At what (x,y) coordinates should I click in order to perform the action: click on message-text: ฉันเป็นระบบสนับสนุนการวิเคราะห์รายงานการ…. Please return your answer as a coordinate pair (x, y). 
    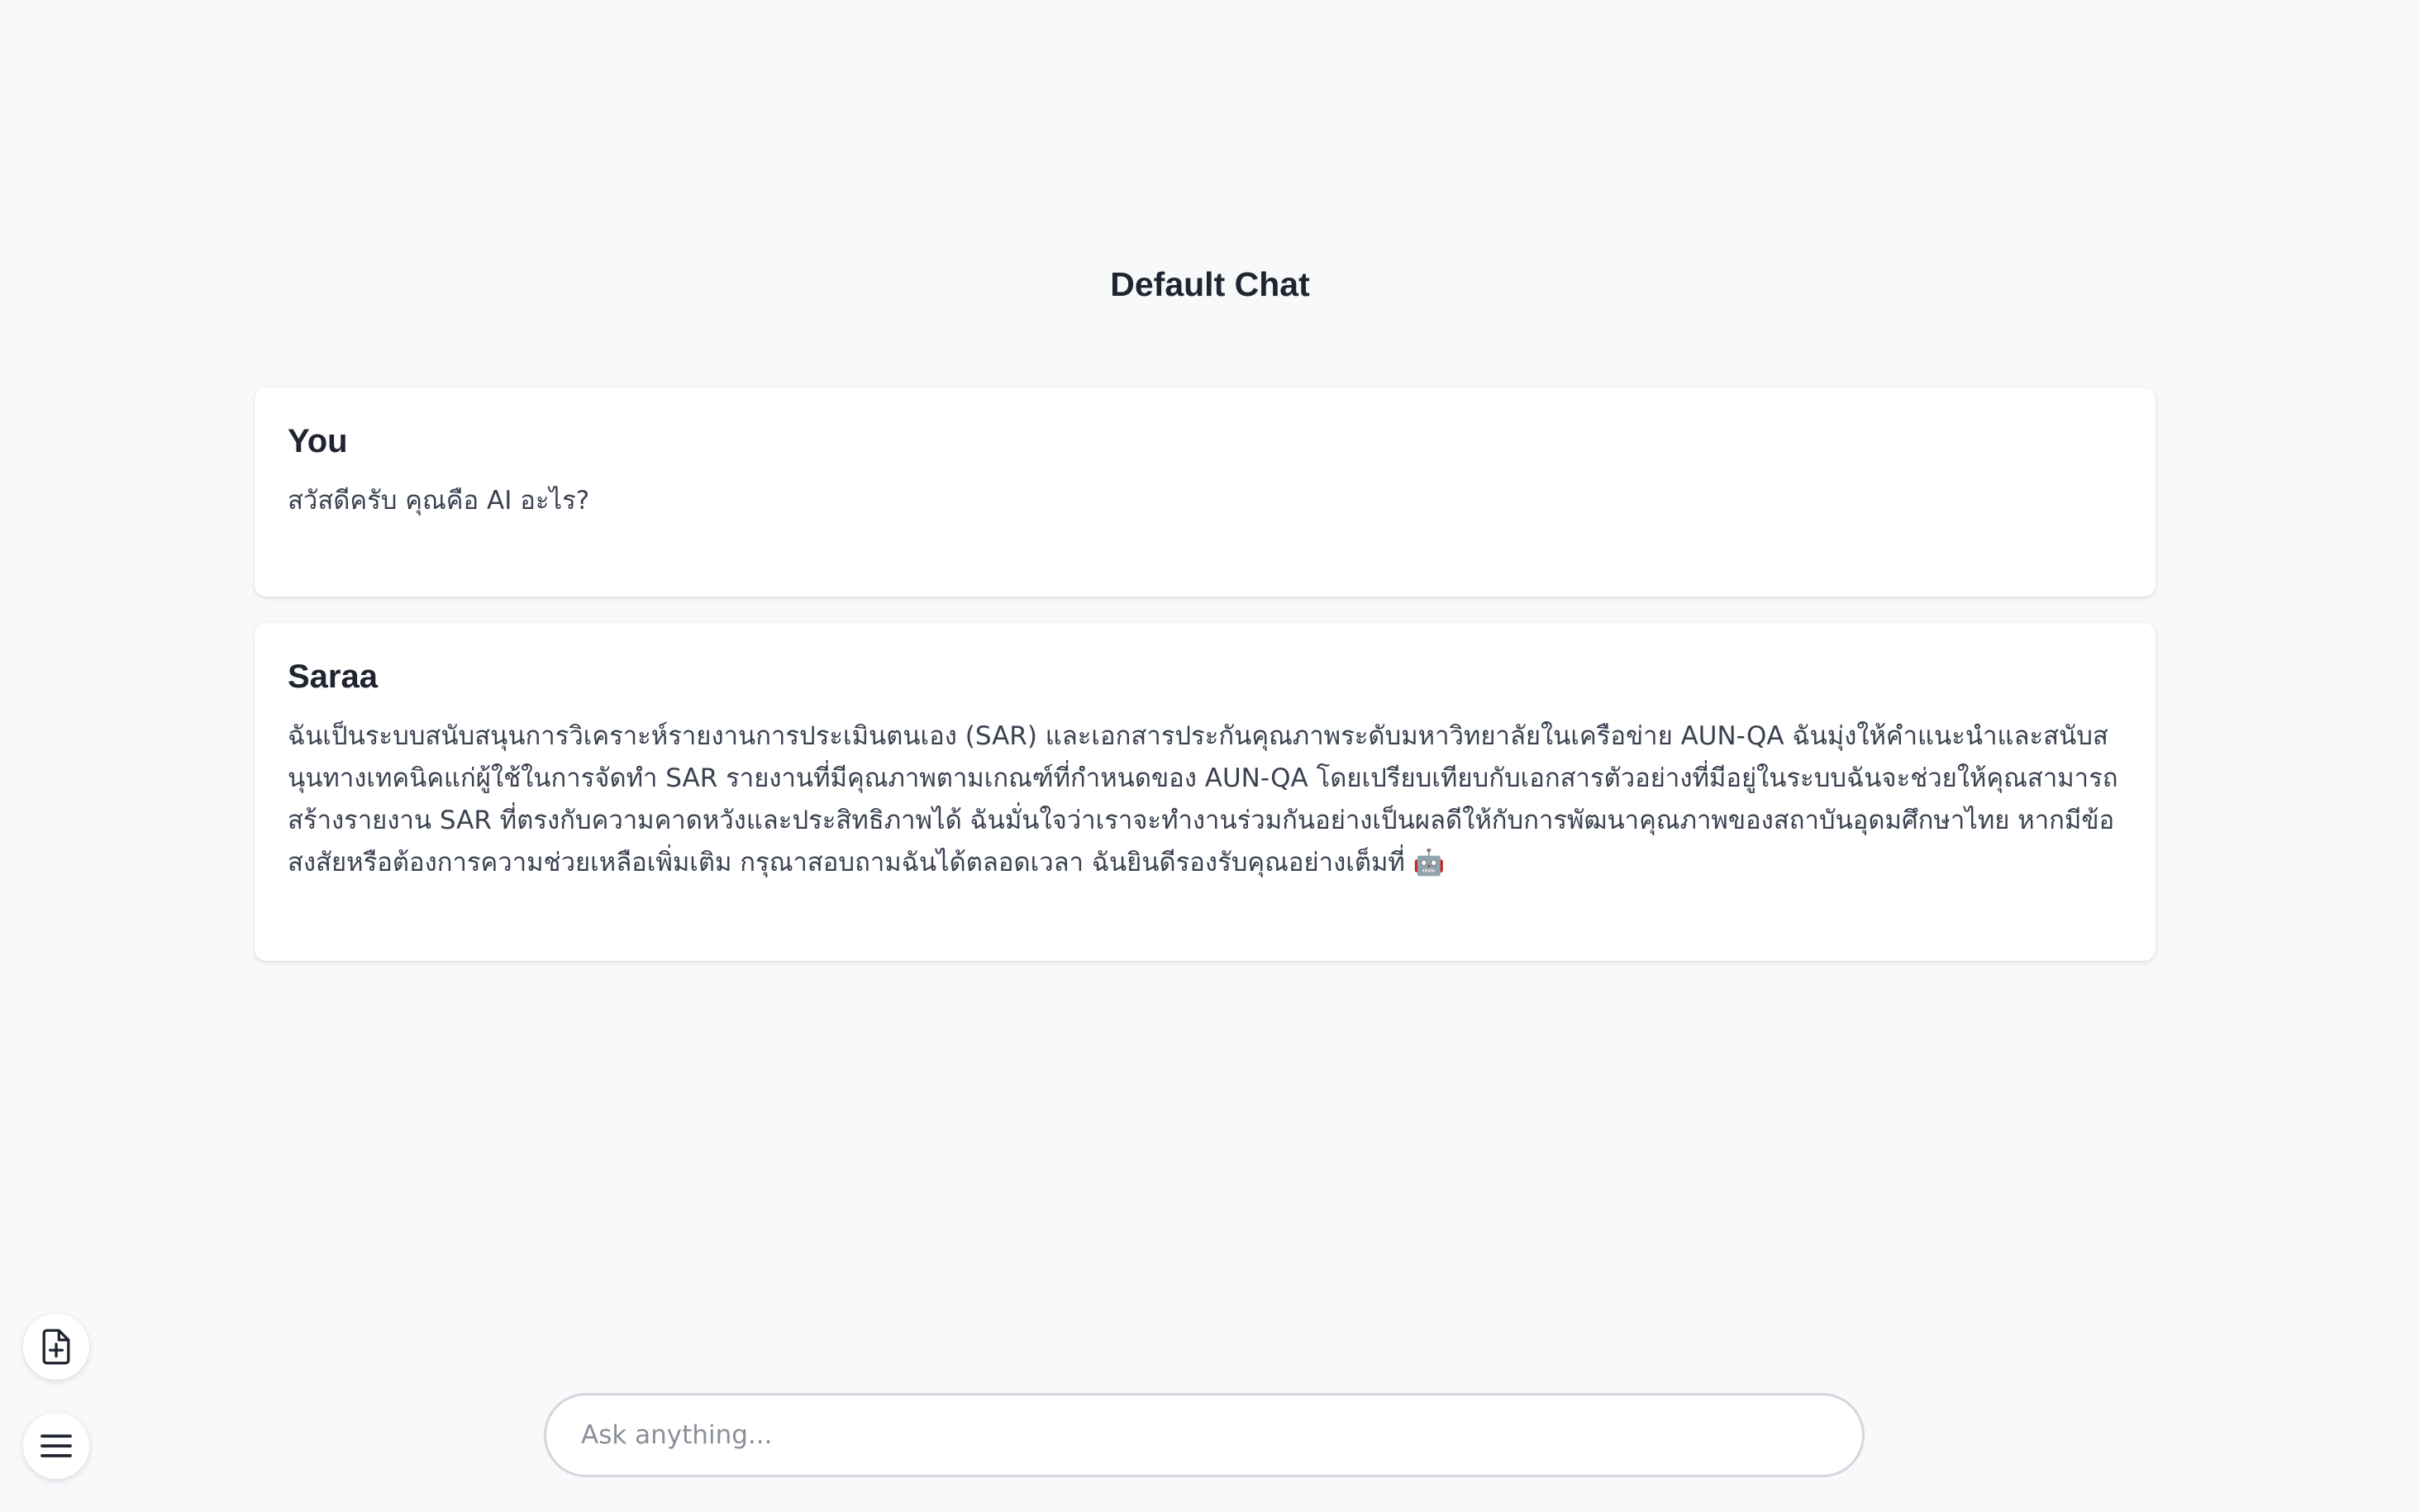
    Looking at the image, I should click on (1203, 799).